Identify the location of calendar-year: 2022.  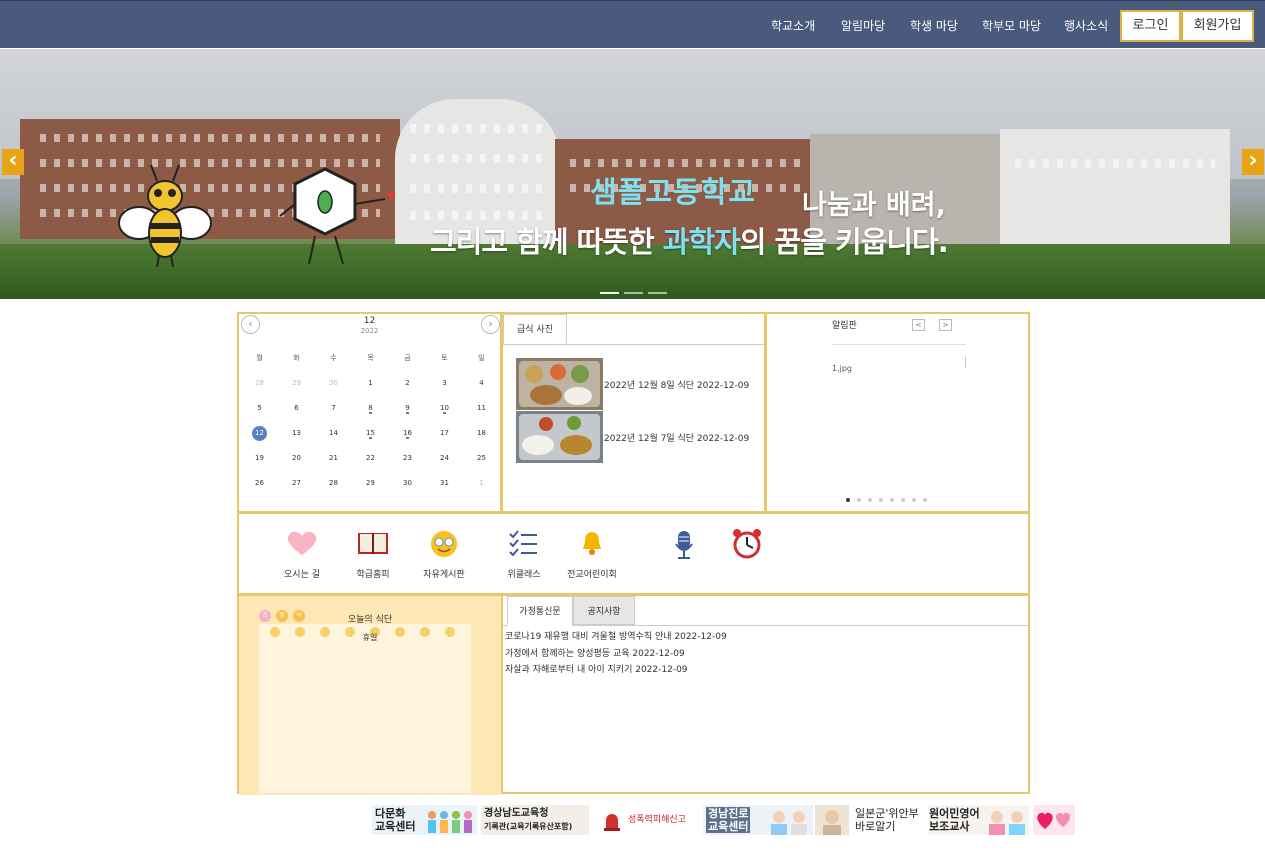
(369, 331).